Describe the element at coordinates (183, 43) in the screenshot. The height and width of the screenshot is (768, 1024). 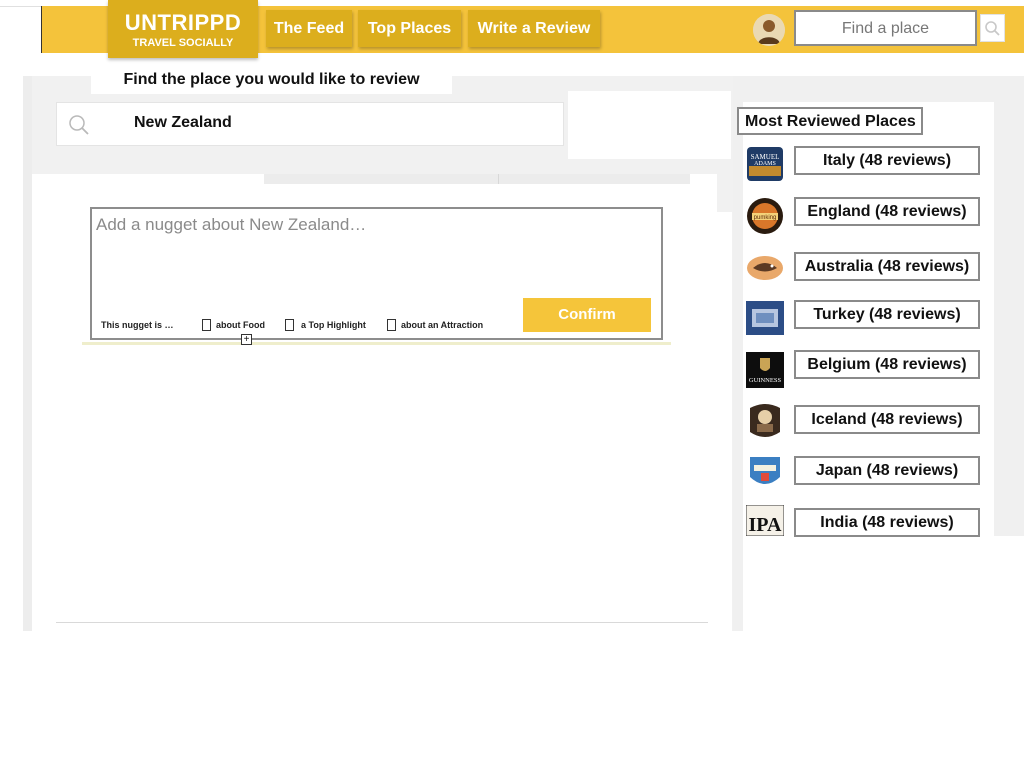
I see `brand-tagline: TRAVEL SOCIALLY` at that location.